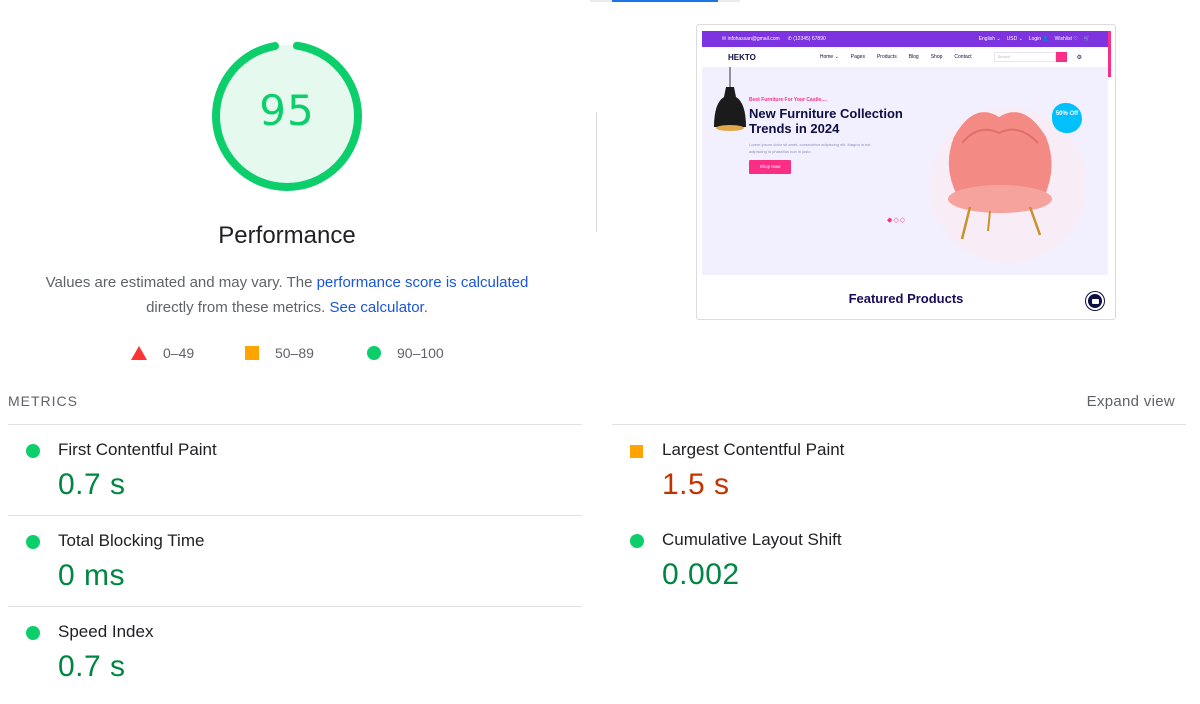 The height and width of the screenshot is (704, 1200). Describe the element at coordinates (420, 353) in the screenshot. I see `legend-range: 90–100` at that location.